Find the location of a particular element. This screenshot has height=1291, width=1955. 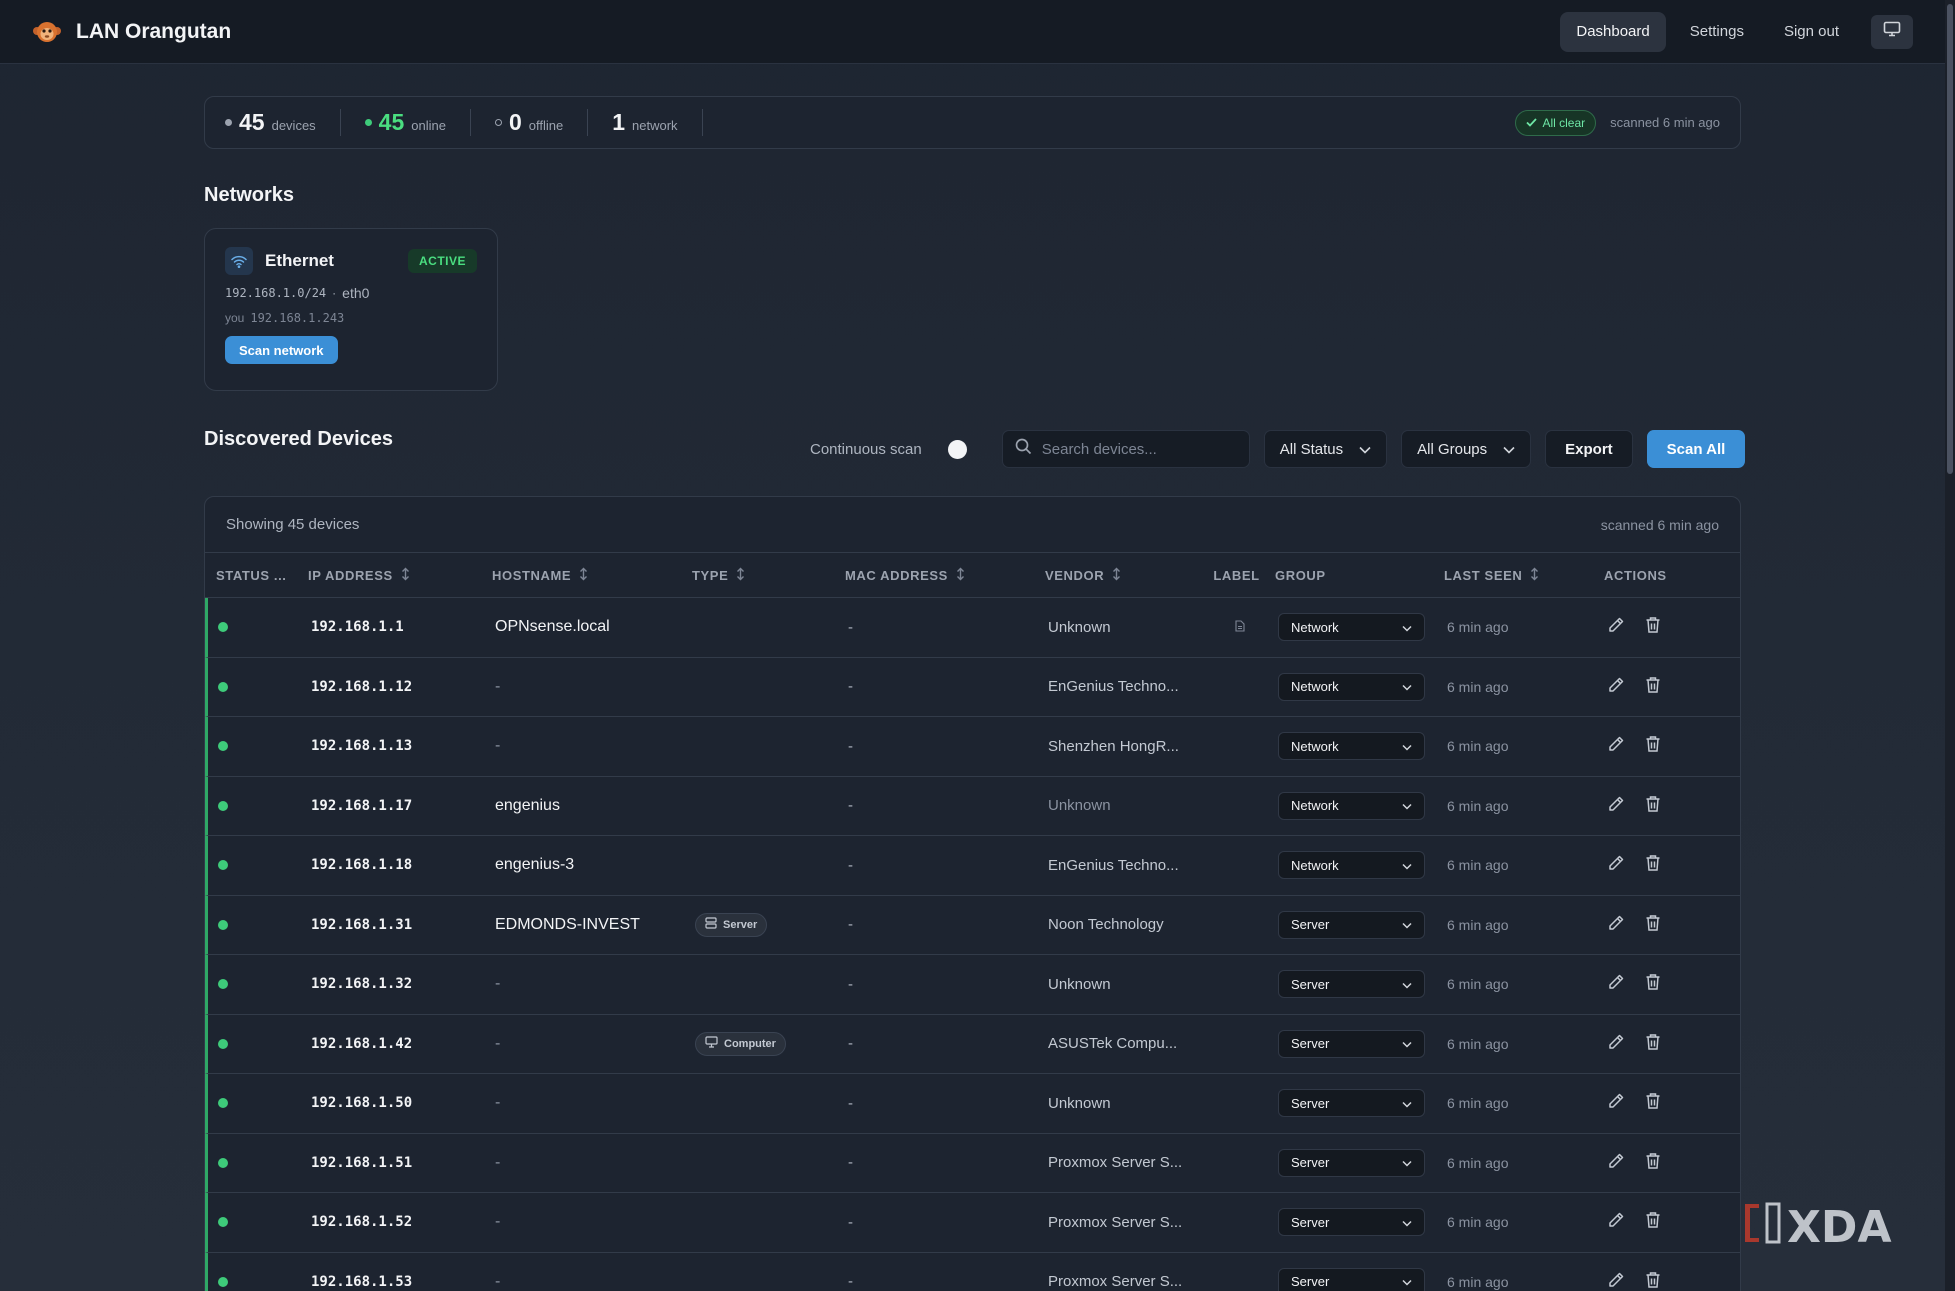

group-cell: Server is located at coordinates (1362, 924).